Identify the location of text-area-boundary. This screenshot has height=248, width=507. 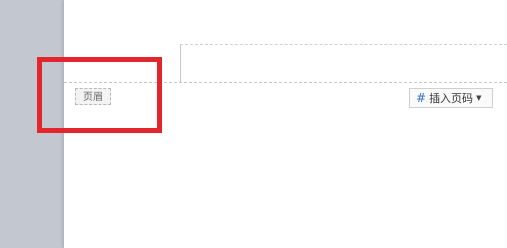
(343, 63).